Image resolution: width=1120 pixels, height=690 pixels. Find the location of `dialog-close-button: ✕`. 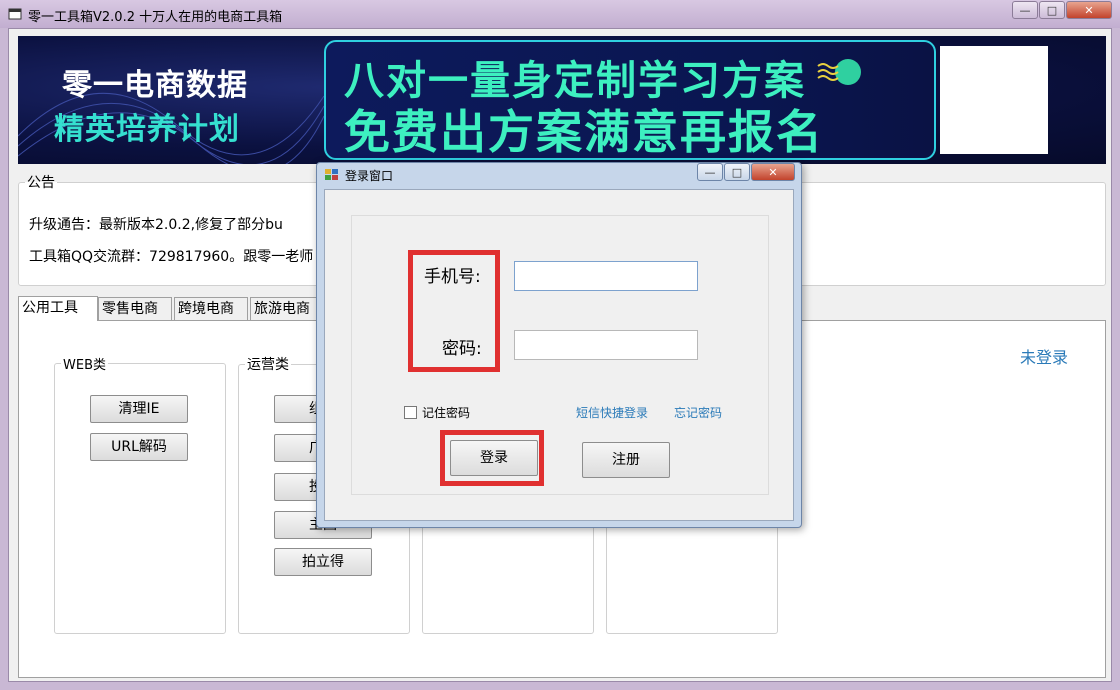

dialog-close-button: ✕ is located at coordinates (773, 172).